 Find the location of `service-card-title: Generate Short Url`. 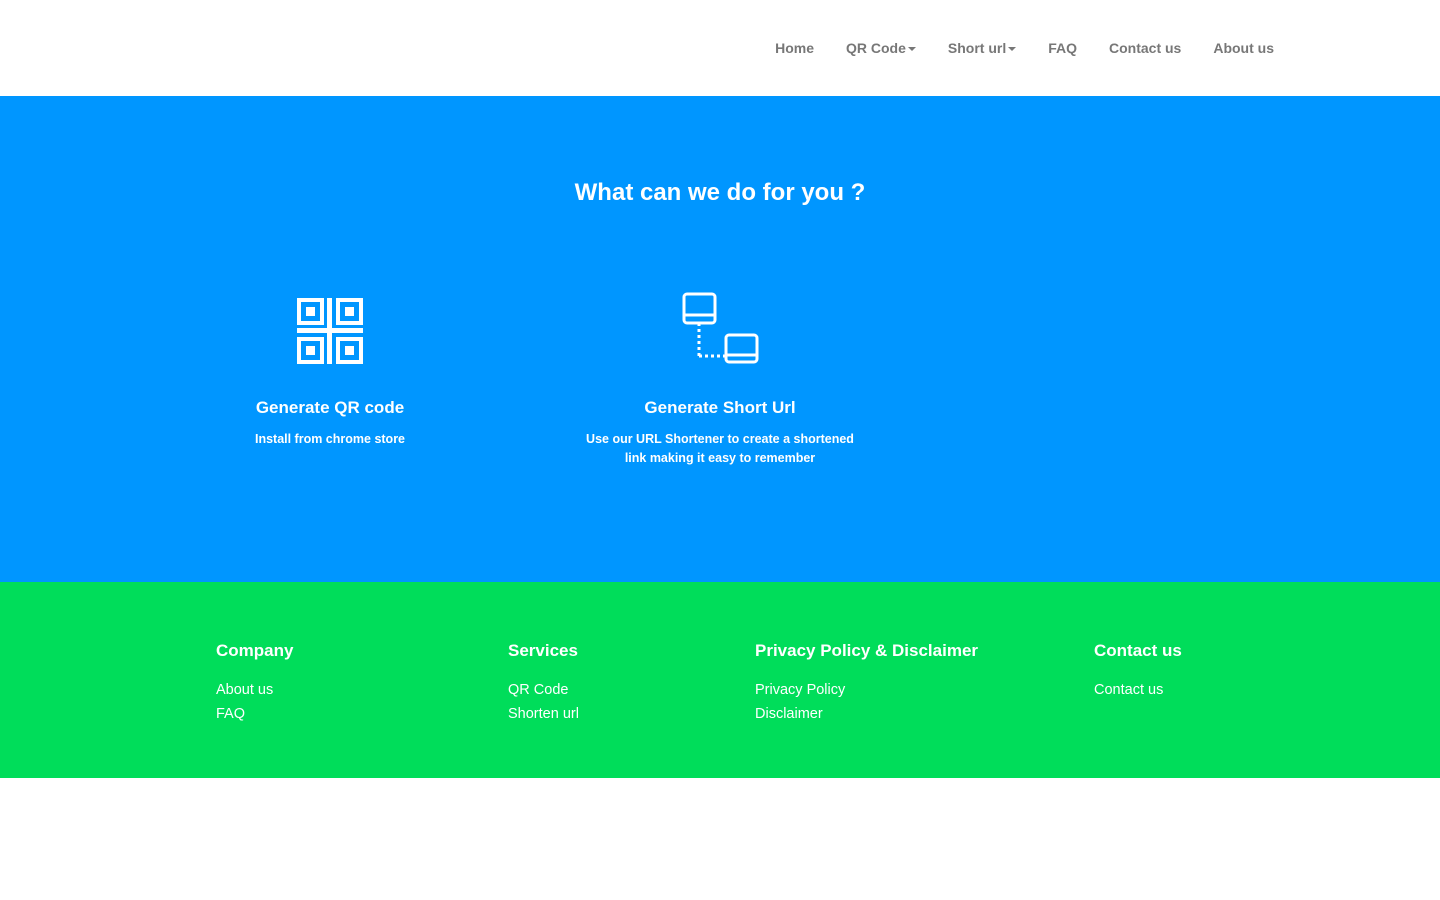

service-card-title: Generate Short Url is located at coordinates (720, 407).